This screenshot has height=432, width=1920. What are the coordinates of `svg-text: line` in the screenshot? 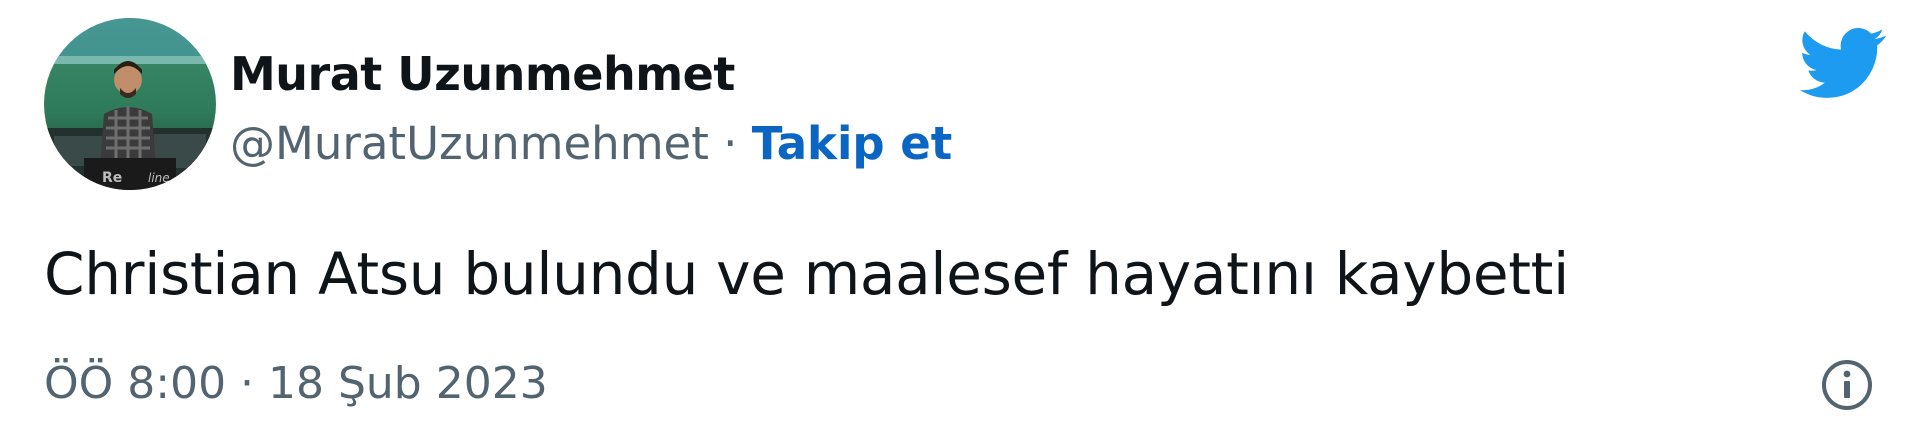 It's located at (159, 178).